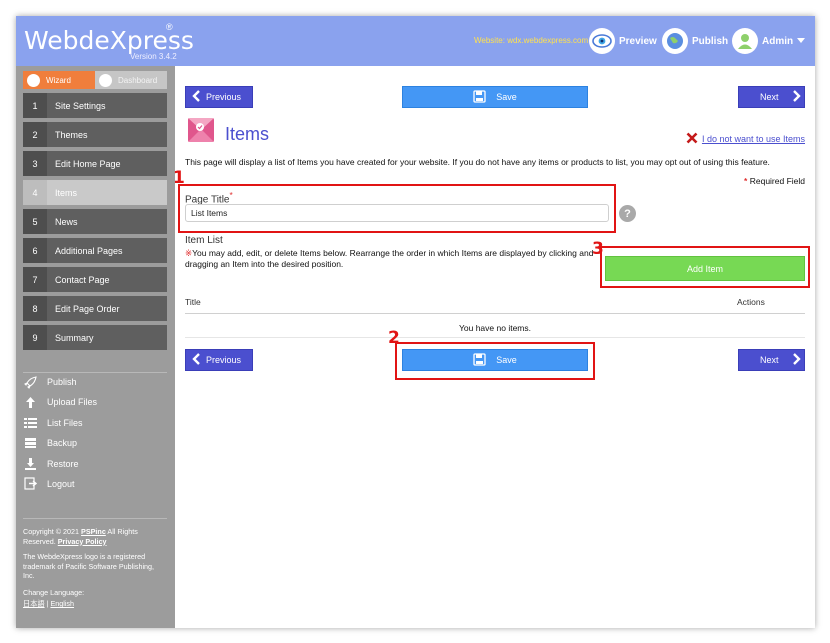  What do you see at coordinates (479, 97) in the screenshot?
I see `floppy-disk-icon` at bounding box center [479, 97].